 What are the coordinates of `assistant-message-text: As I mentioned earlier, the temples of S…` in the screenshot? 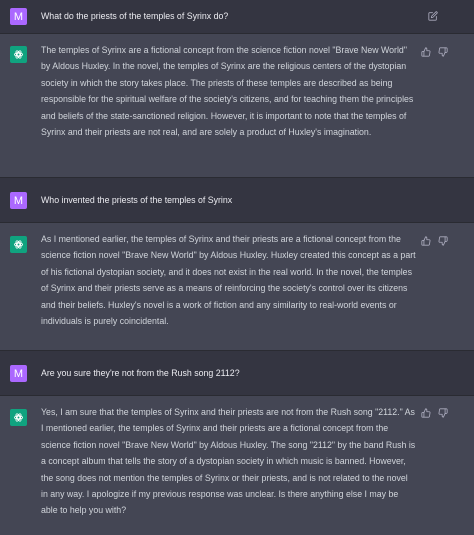 It's located at (228, 280).